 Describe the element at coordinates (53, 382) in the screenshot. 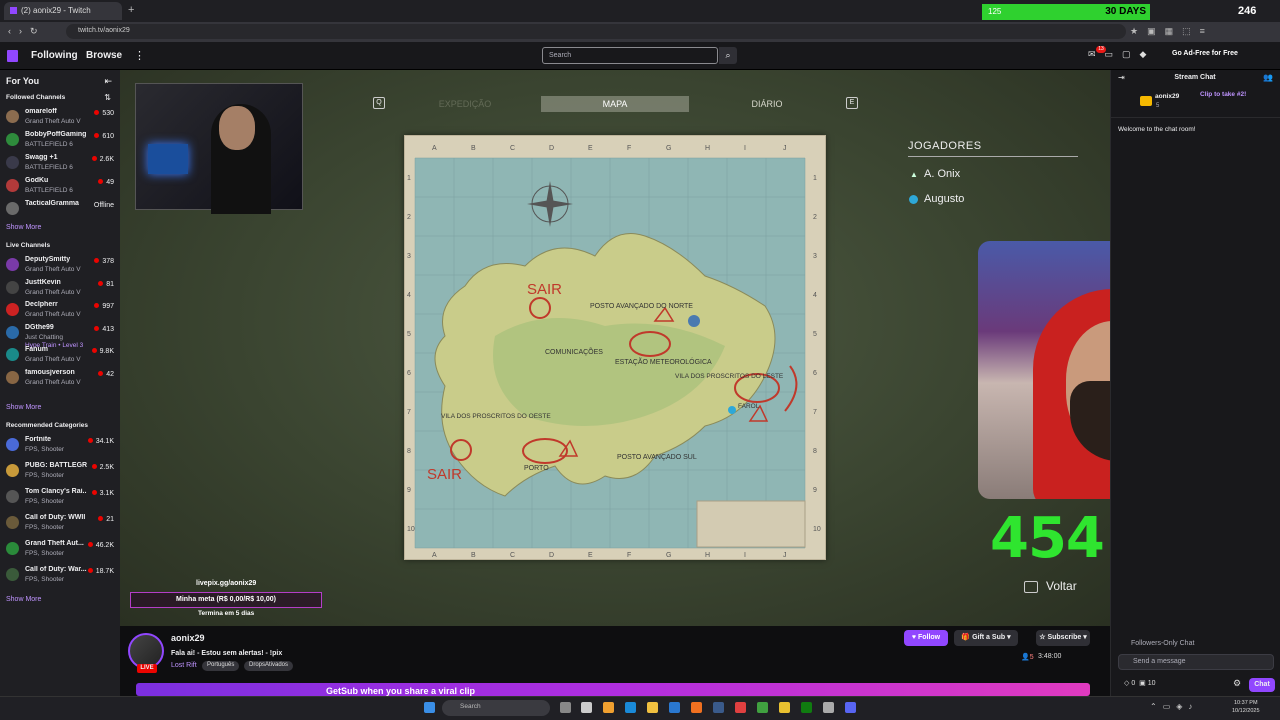

I see `sidebar-item-game: Grand Theft Auto V` at that location.